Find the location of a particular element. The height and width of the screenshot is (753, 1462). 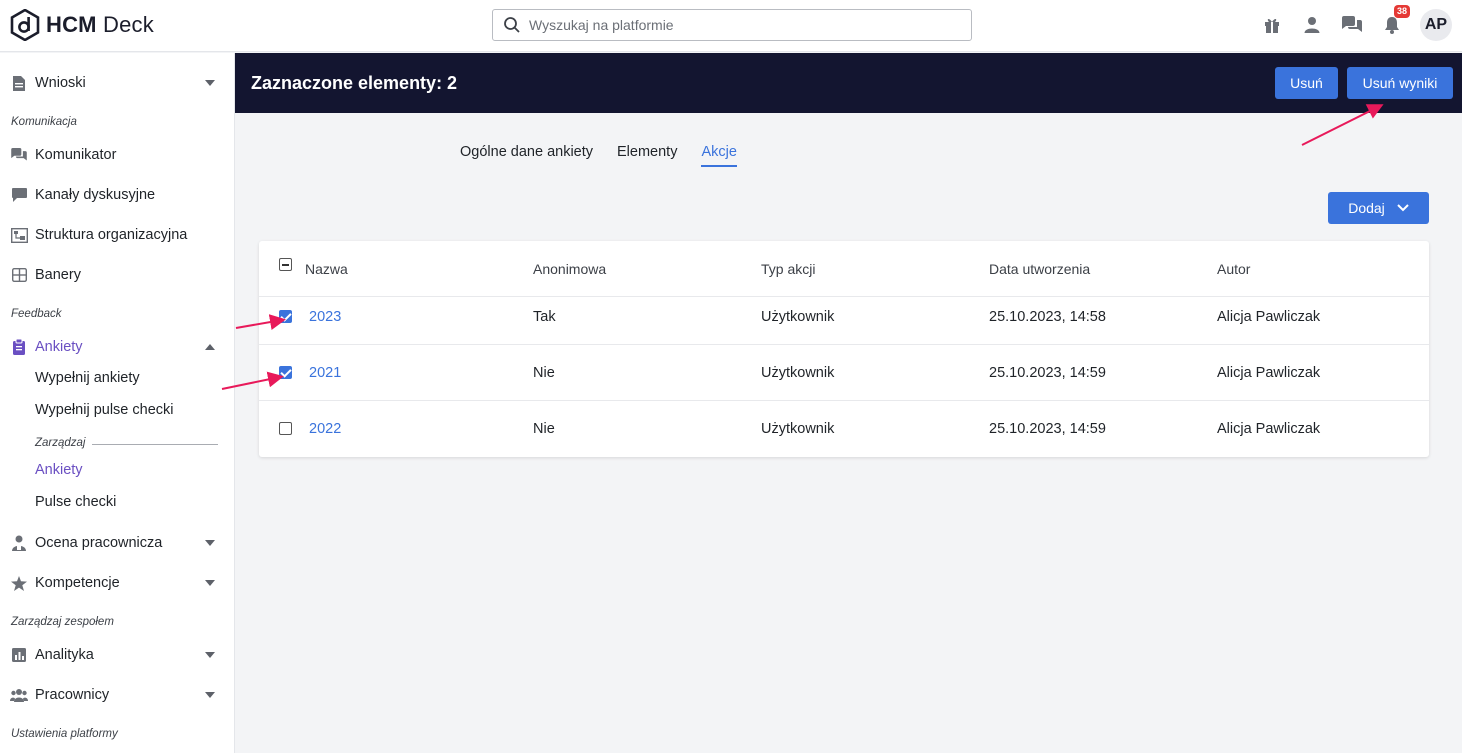

sidebar-subitem-ankiety: Ankiety is located at coordinates (59, 470).